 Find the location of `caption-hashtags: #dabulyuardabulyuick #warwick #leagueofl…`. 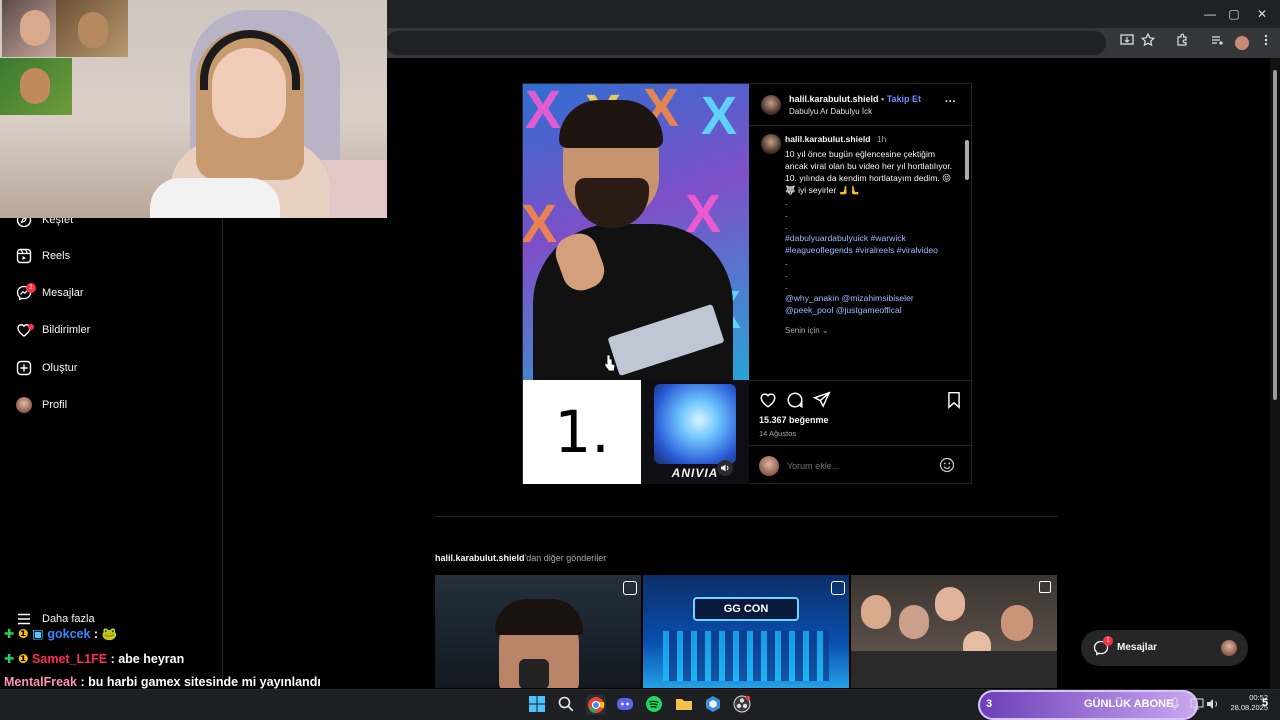

caption-hashtags: #dabulyuardabulyuick #warwick #leagueofl… is located at coordinates (870, 244).